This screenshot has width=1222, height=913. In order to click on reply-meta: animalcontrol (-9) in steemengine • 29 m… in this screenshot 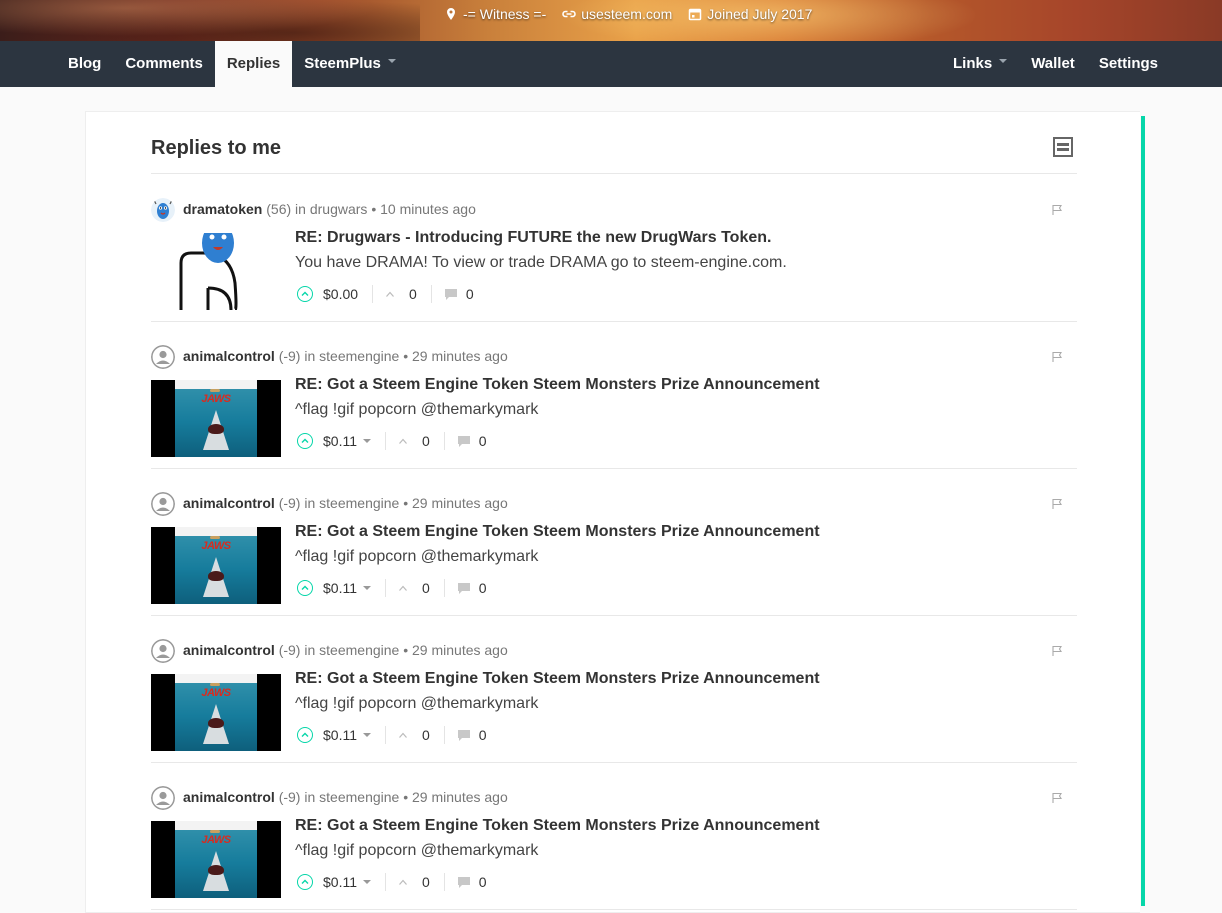, I will do `click(345, 797)`.